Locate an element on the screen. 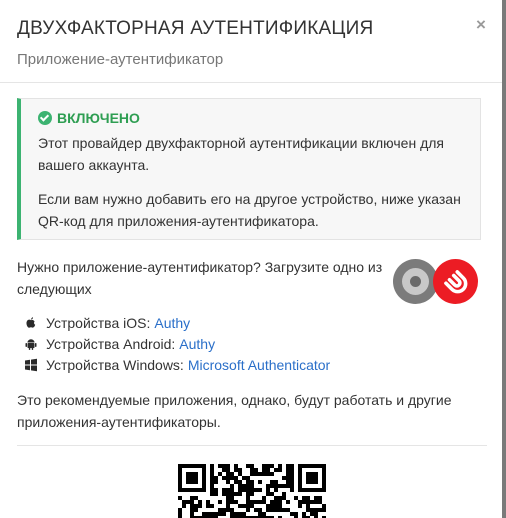  microsoft-authenticator-link: Microsoft Authenticator is located at coordinates (259, 365).